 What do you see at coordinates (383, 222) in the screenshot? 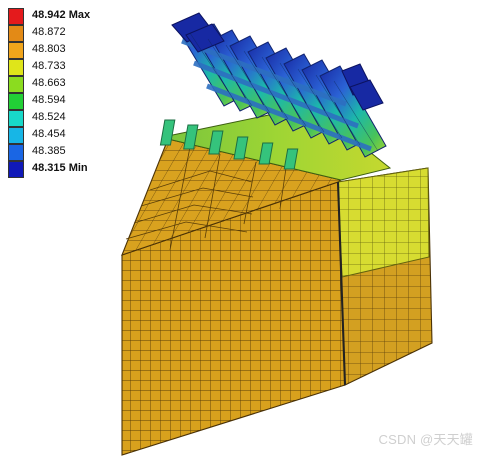
I see `right-side-upper-mesh` at bounding box center [383, 222].